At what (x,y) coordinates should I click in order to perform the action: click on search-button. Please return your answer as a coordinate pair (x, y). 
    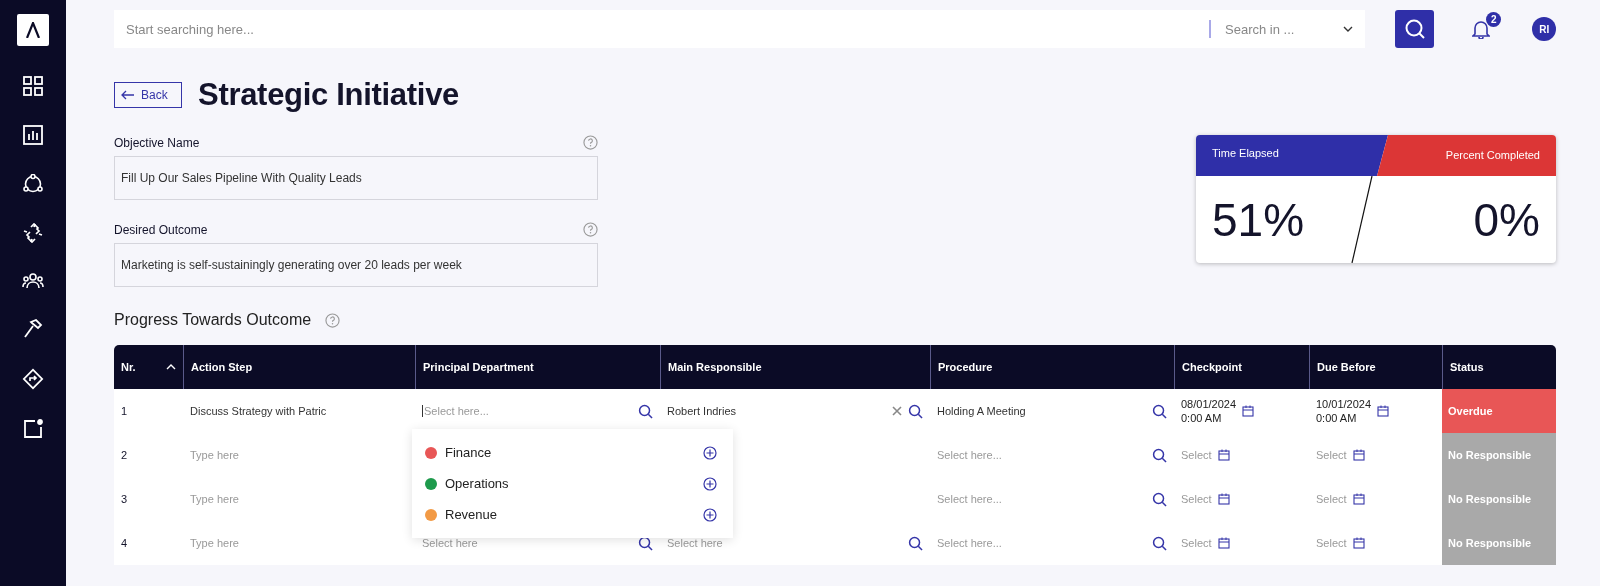
    Looking at the image, I should click on (1415, 29).